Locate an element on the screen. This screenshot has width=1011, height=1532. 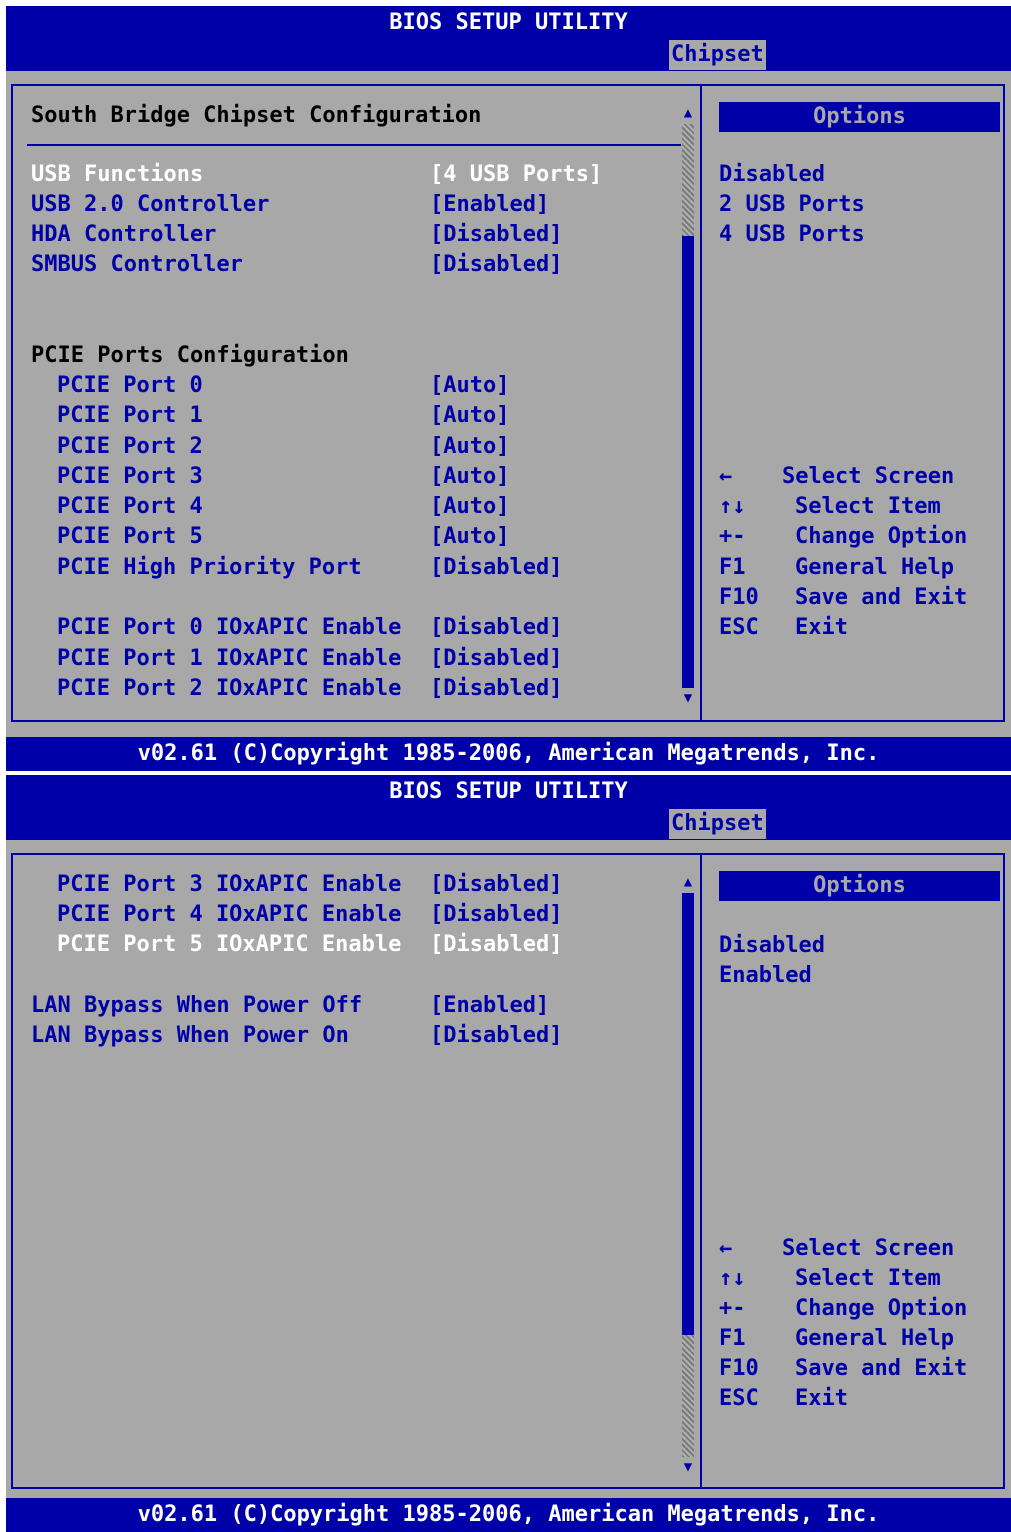
setting-pcie-port-4-ioxapic: PCIE Port 4 IOxAPIC Enable is located at coordinates (229, 915).